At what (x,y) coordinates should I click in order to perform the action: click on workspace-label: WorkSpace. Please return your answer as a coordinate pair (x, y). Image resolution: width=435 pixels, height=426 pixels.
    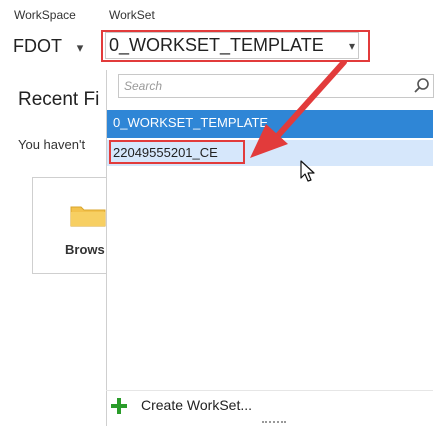
    Looking at the image, I should click on (45, 15).